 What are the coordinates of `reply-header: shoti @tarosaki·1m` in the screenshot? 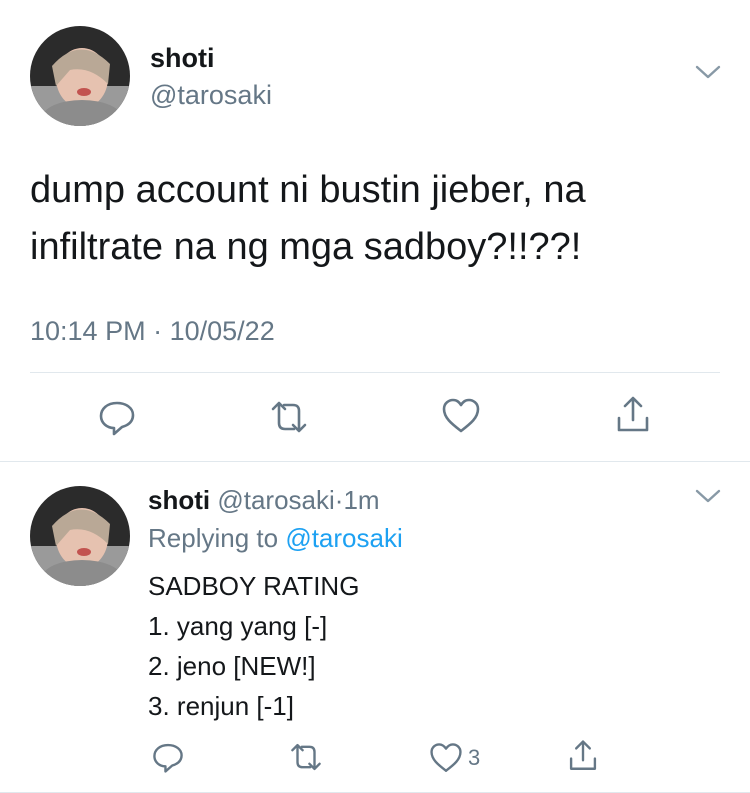 It's located at (264, 500).